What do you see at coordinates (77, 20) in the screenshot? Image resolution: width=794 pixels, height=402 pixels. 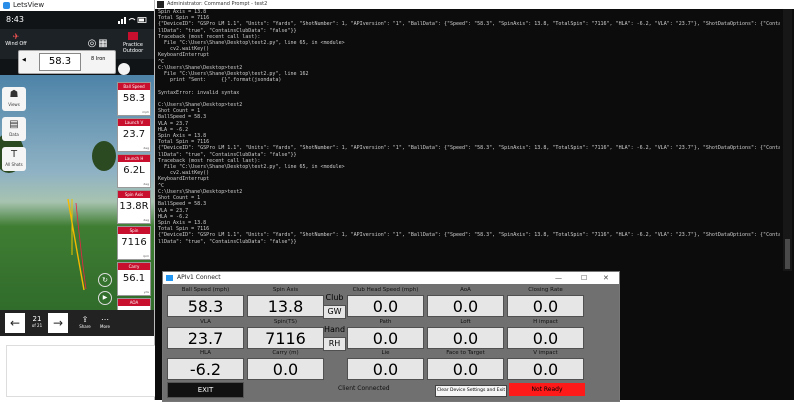 I see `phone-status-bar: 8:43` at bounding box center [77, 20].